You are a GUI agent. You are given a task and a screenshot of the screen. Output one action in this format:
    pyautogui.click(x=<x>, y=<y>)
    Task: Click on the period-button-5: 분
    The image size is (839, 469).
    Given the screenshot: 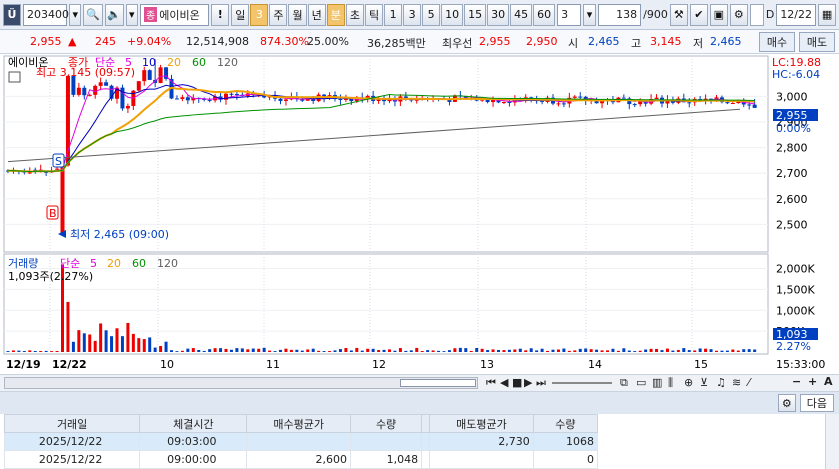 What is the action you would take?
    pyautogui.click(x=335, y=14)
    